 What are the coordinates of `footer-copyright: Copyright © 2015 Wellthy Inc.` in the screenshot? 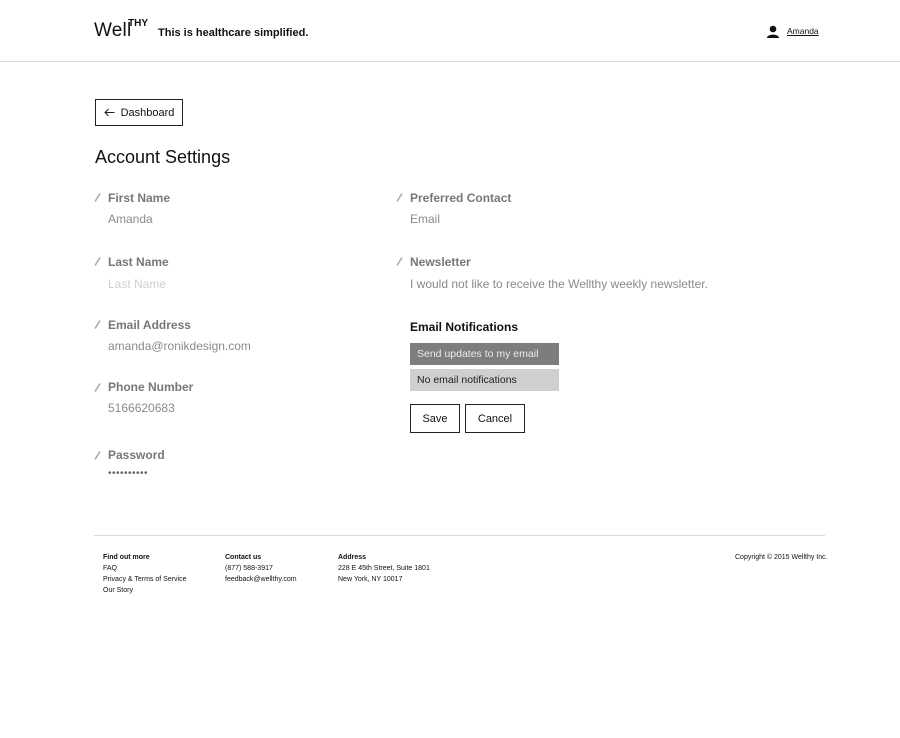 It's located at (781, 557).